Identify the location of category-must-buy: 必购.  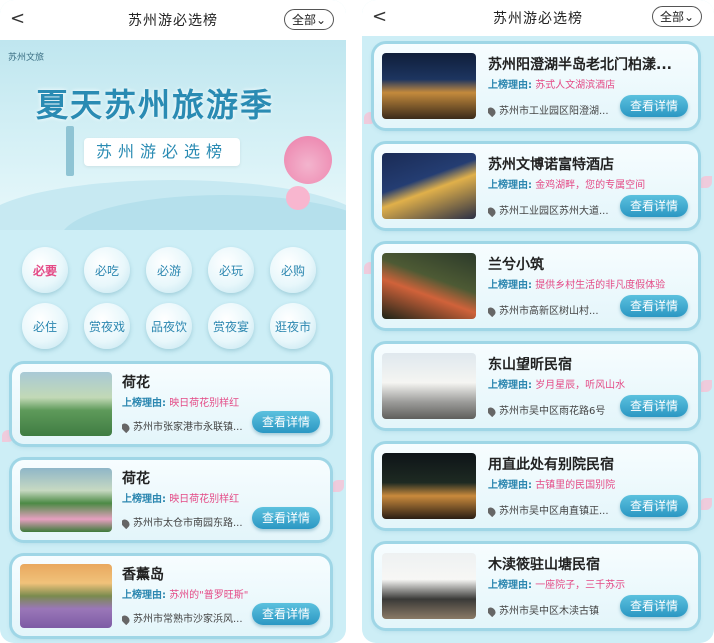
(293, 270).